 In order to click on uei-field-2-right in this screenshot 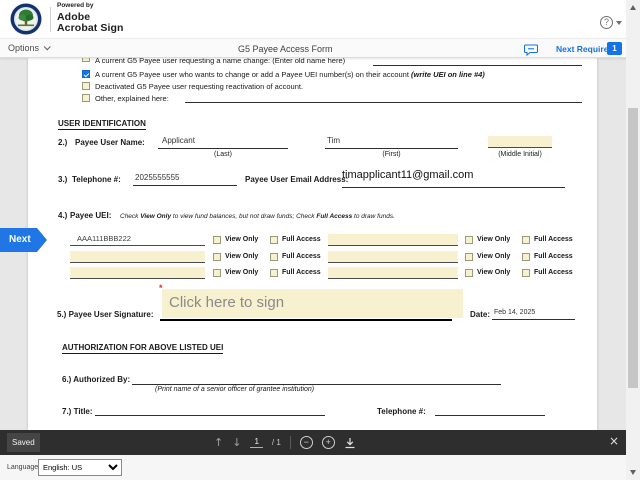, I will do `click(393, 257)`.